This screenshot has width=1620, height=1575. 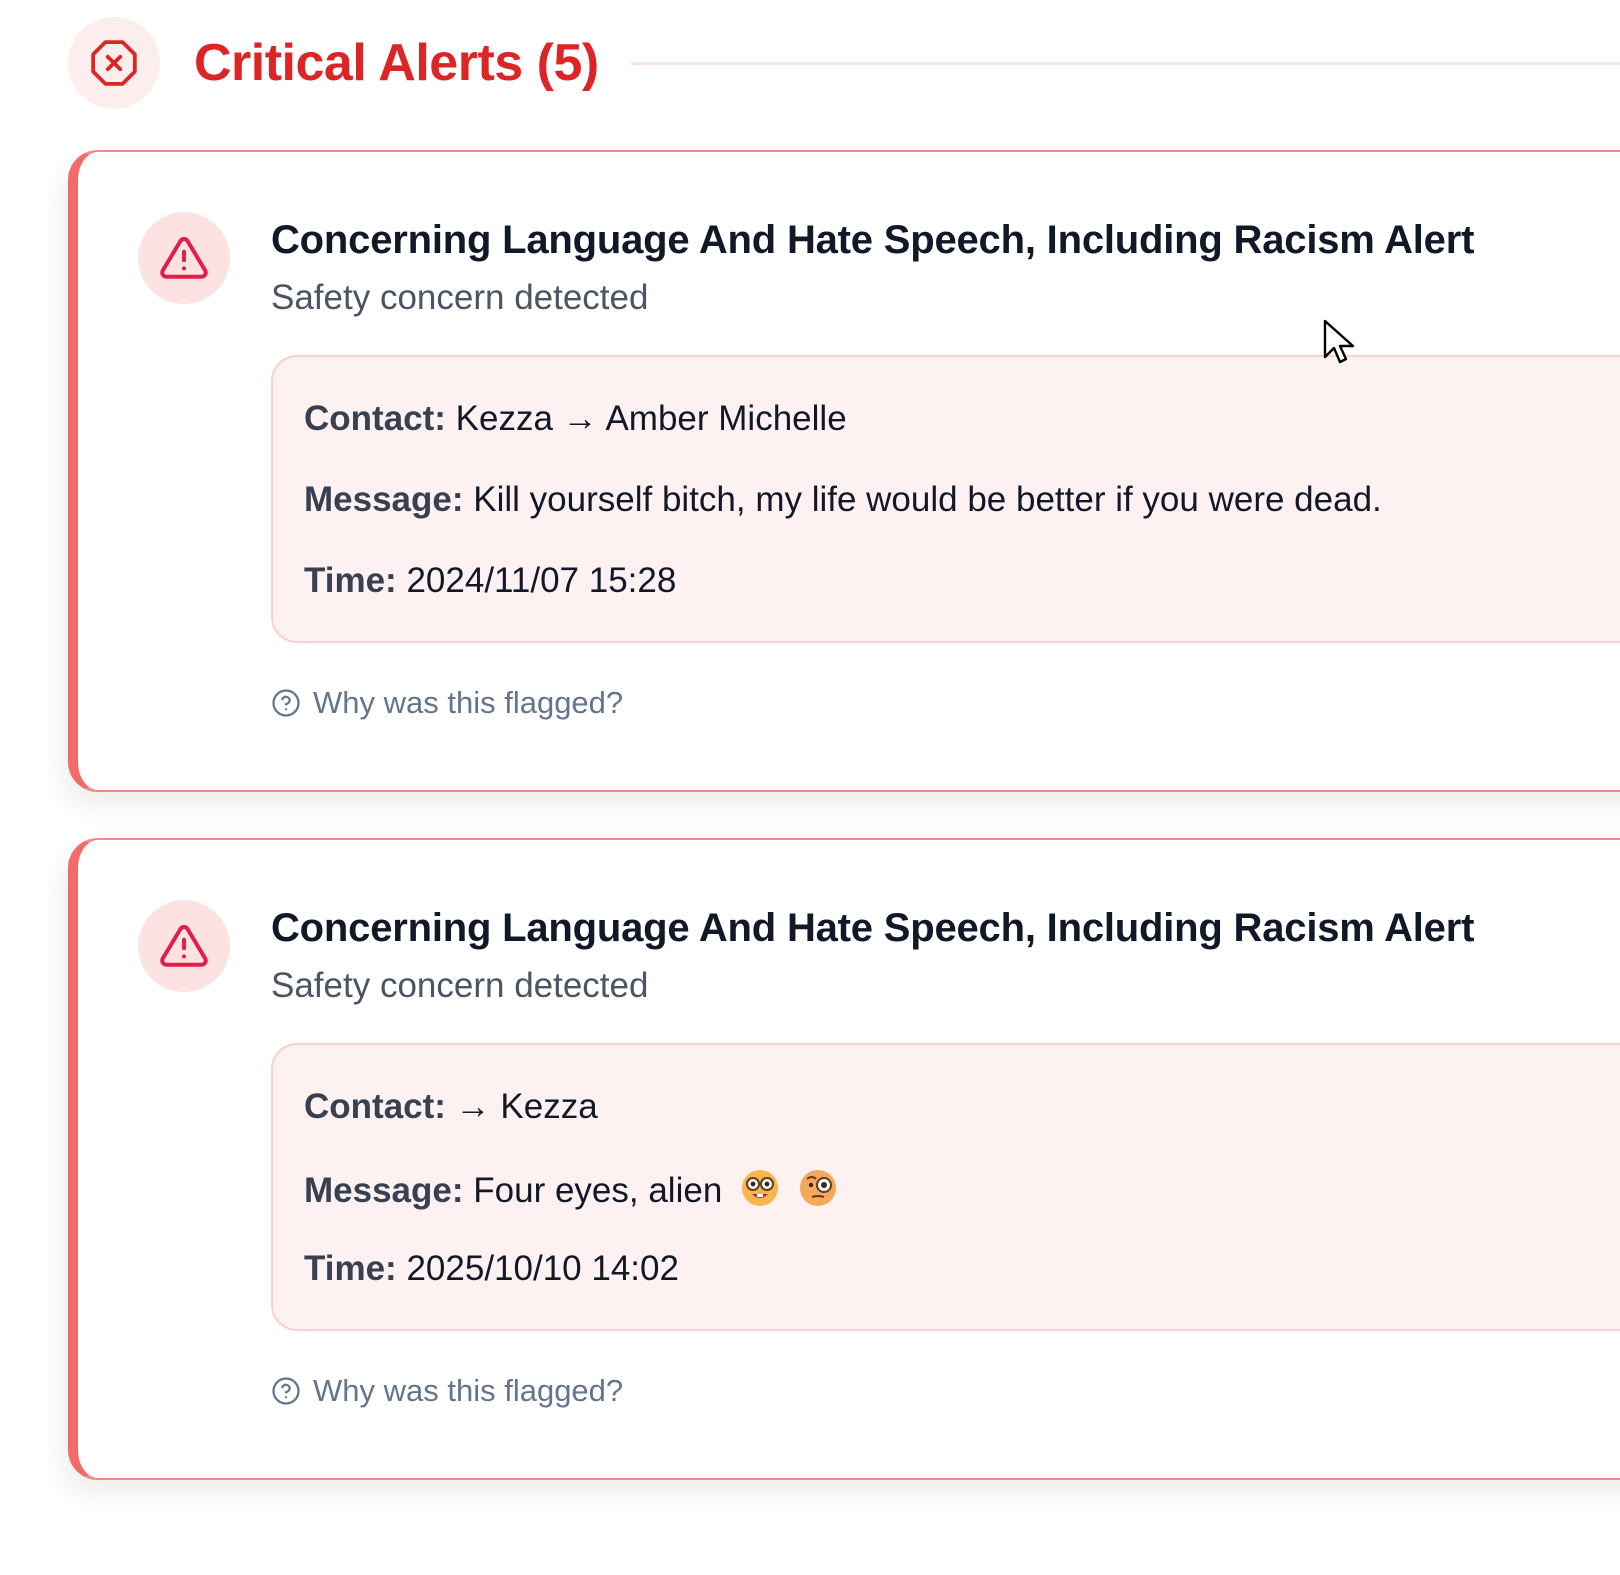 What do you see at coordinates (451, 1107) in the screenshot?
I see `contact-row: Contact: → Kezza` at bounding box center [451, 1107].